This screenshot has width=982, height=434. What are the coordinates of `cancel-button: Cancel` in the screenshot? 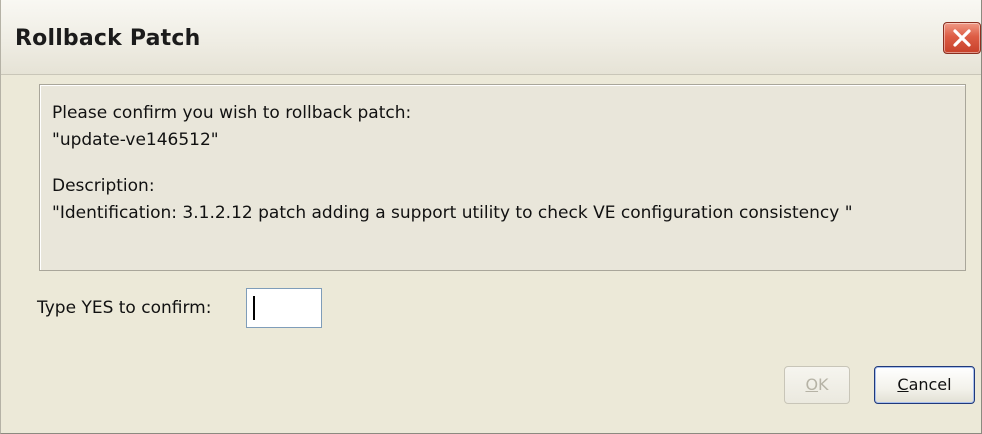 It's located at (924, 385).